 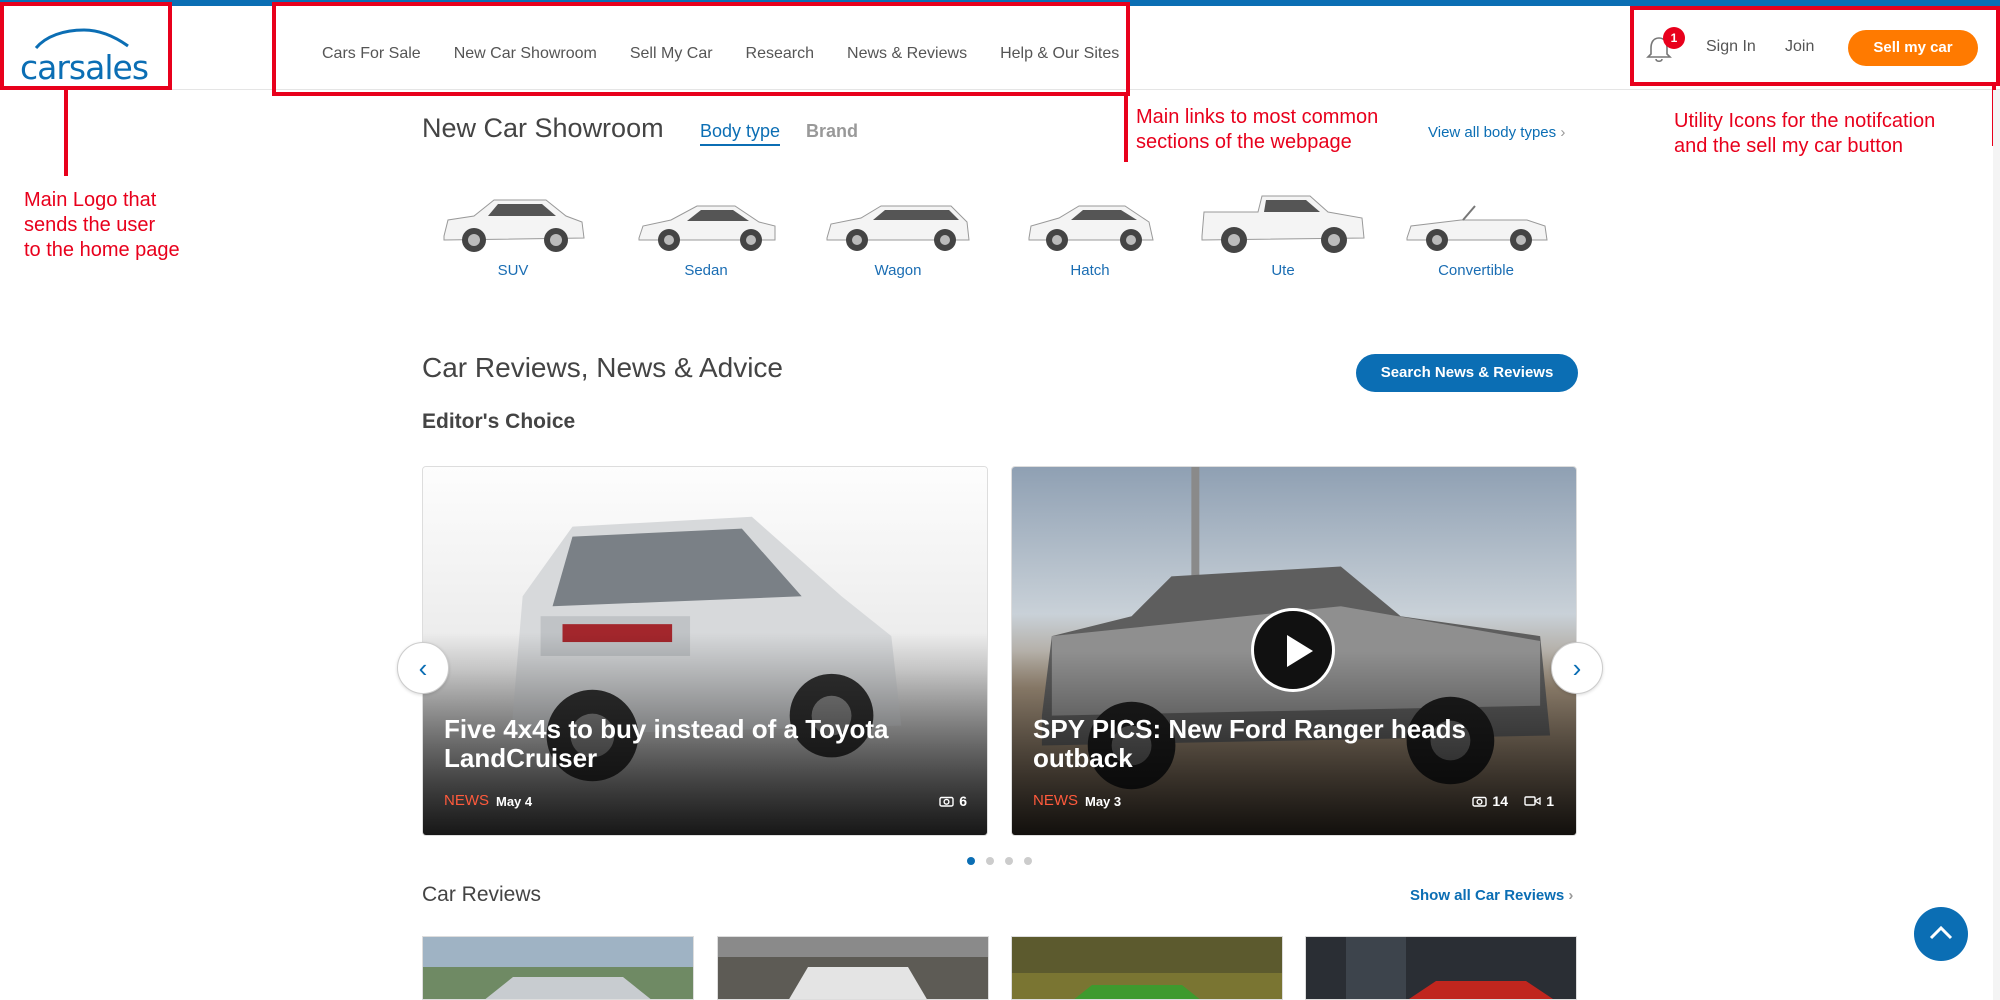 What do you see at coordinates (1815, 46) in the screenshot?
I see `annotation-box-utility` at bounding box center [1815, 46].